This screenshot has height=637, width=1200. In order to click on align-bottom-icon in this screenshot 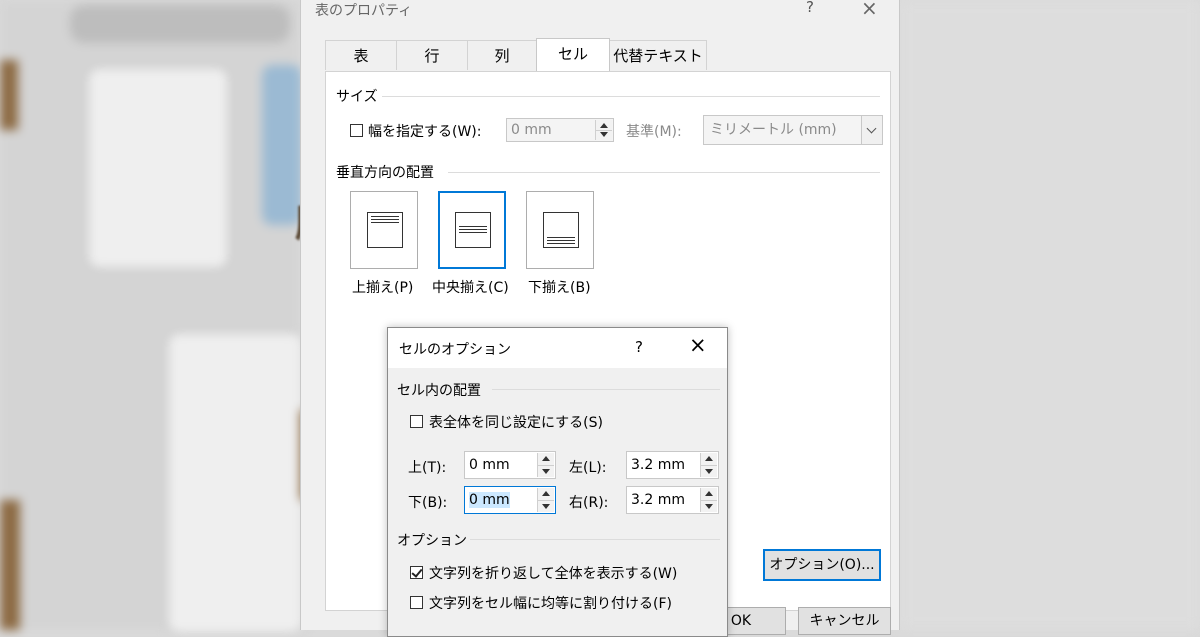, I will do `click(561, 230)`.